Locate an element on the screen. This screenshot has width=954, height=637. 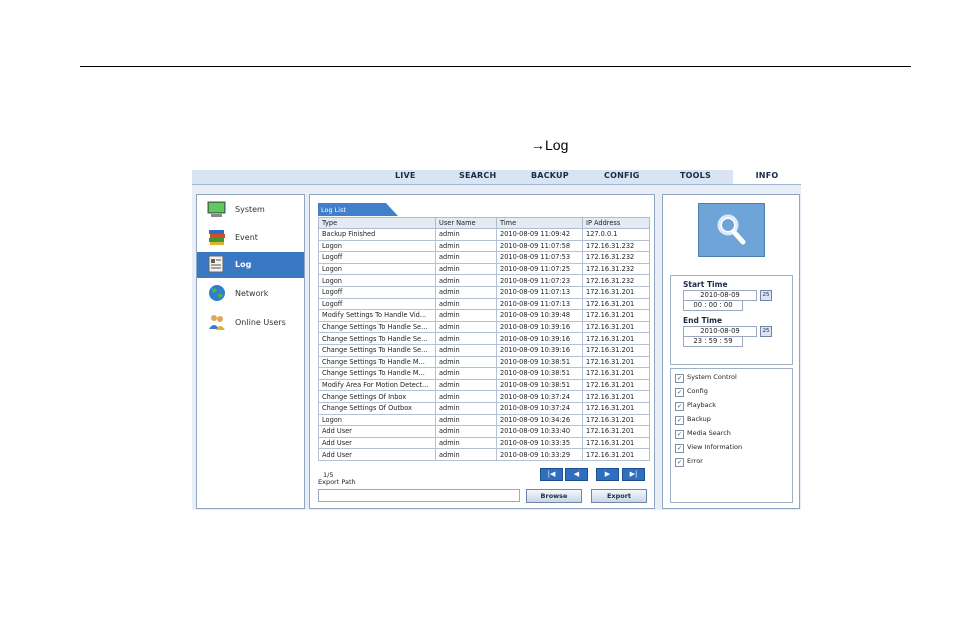
start-calendar-button: 25 is located at coordinates (766, 295).